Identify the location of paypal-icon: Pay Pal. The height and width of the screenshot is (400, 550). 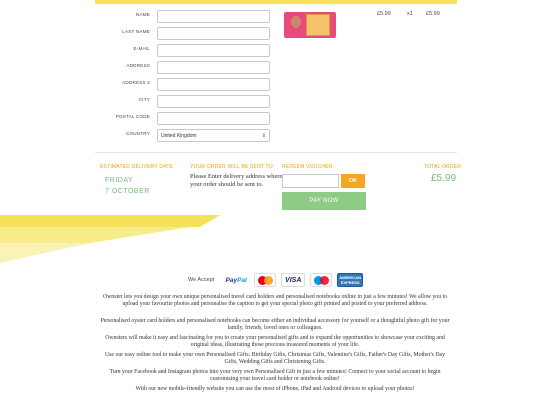
(236, 280).